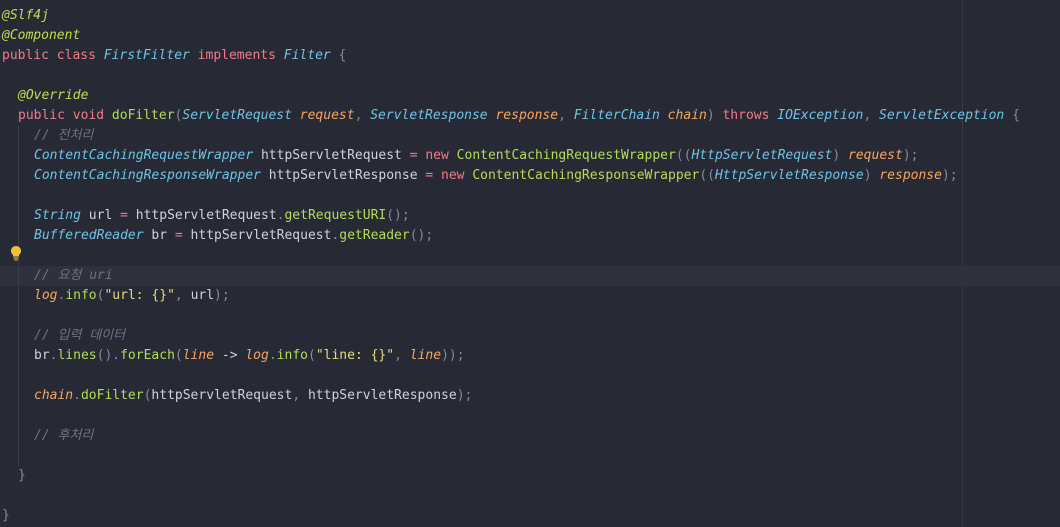  I want to click on param-name: request, so click(323, 115).